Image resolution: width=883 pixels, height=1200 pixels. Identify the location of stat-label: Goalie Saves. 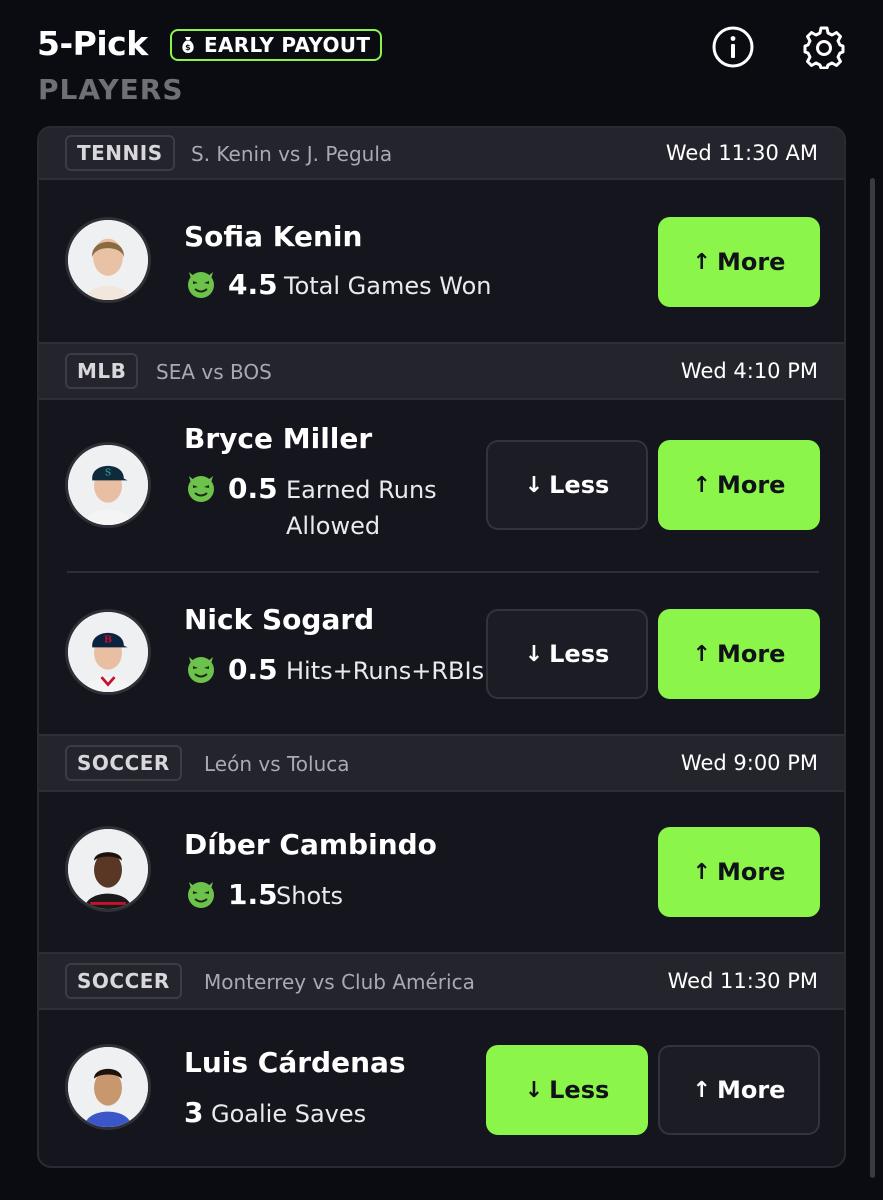
(289, 1114).